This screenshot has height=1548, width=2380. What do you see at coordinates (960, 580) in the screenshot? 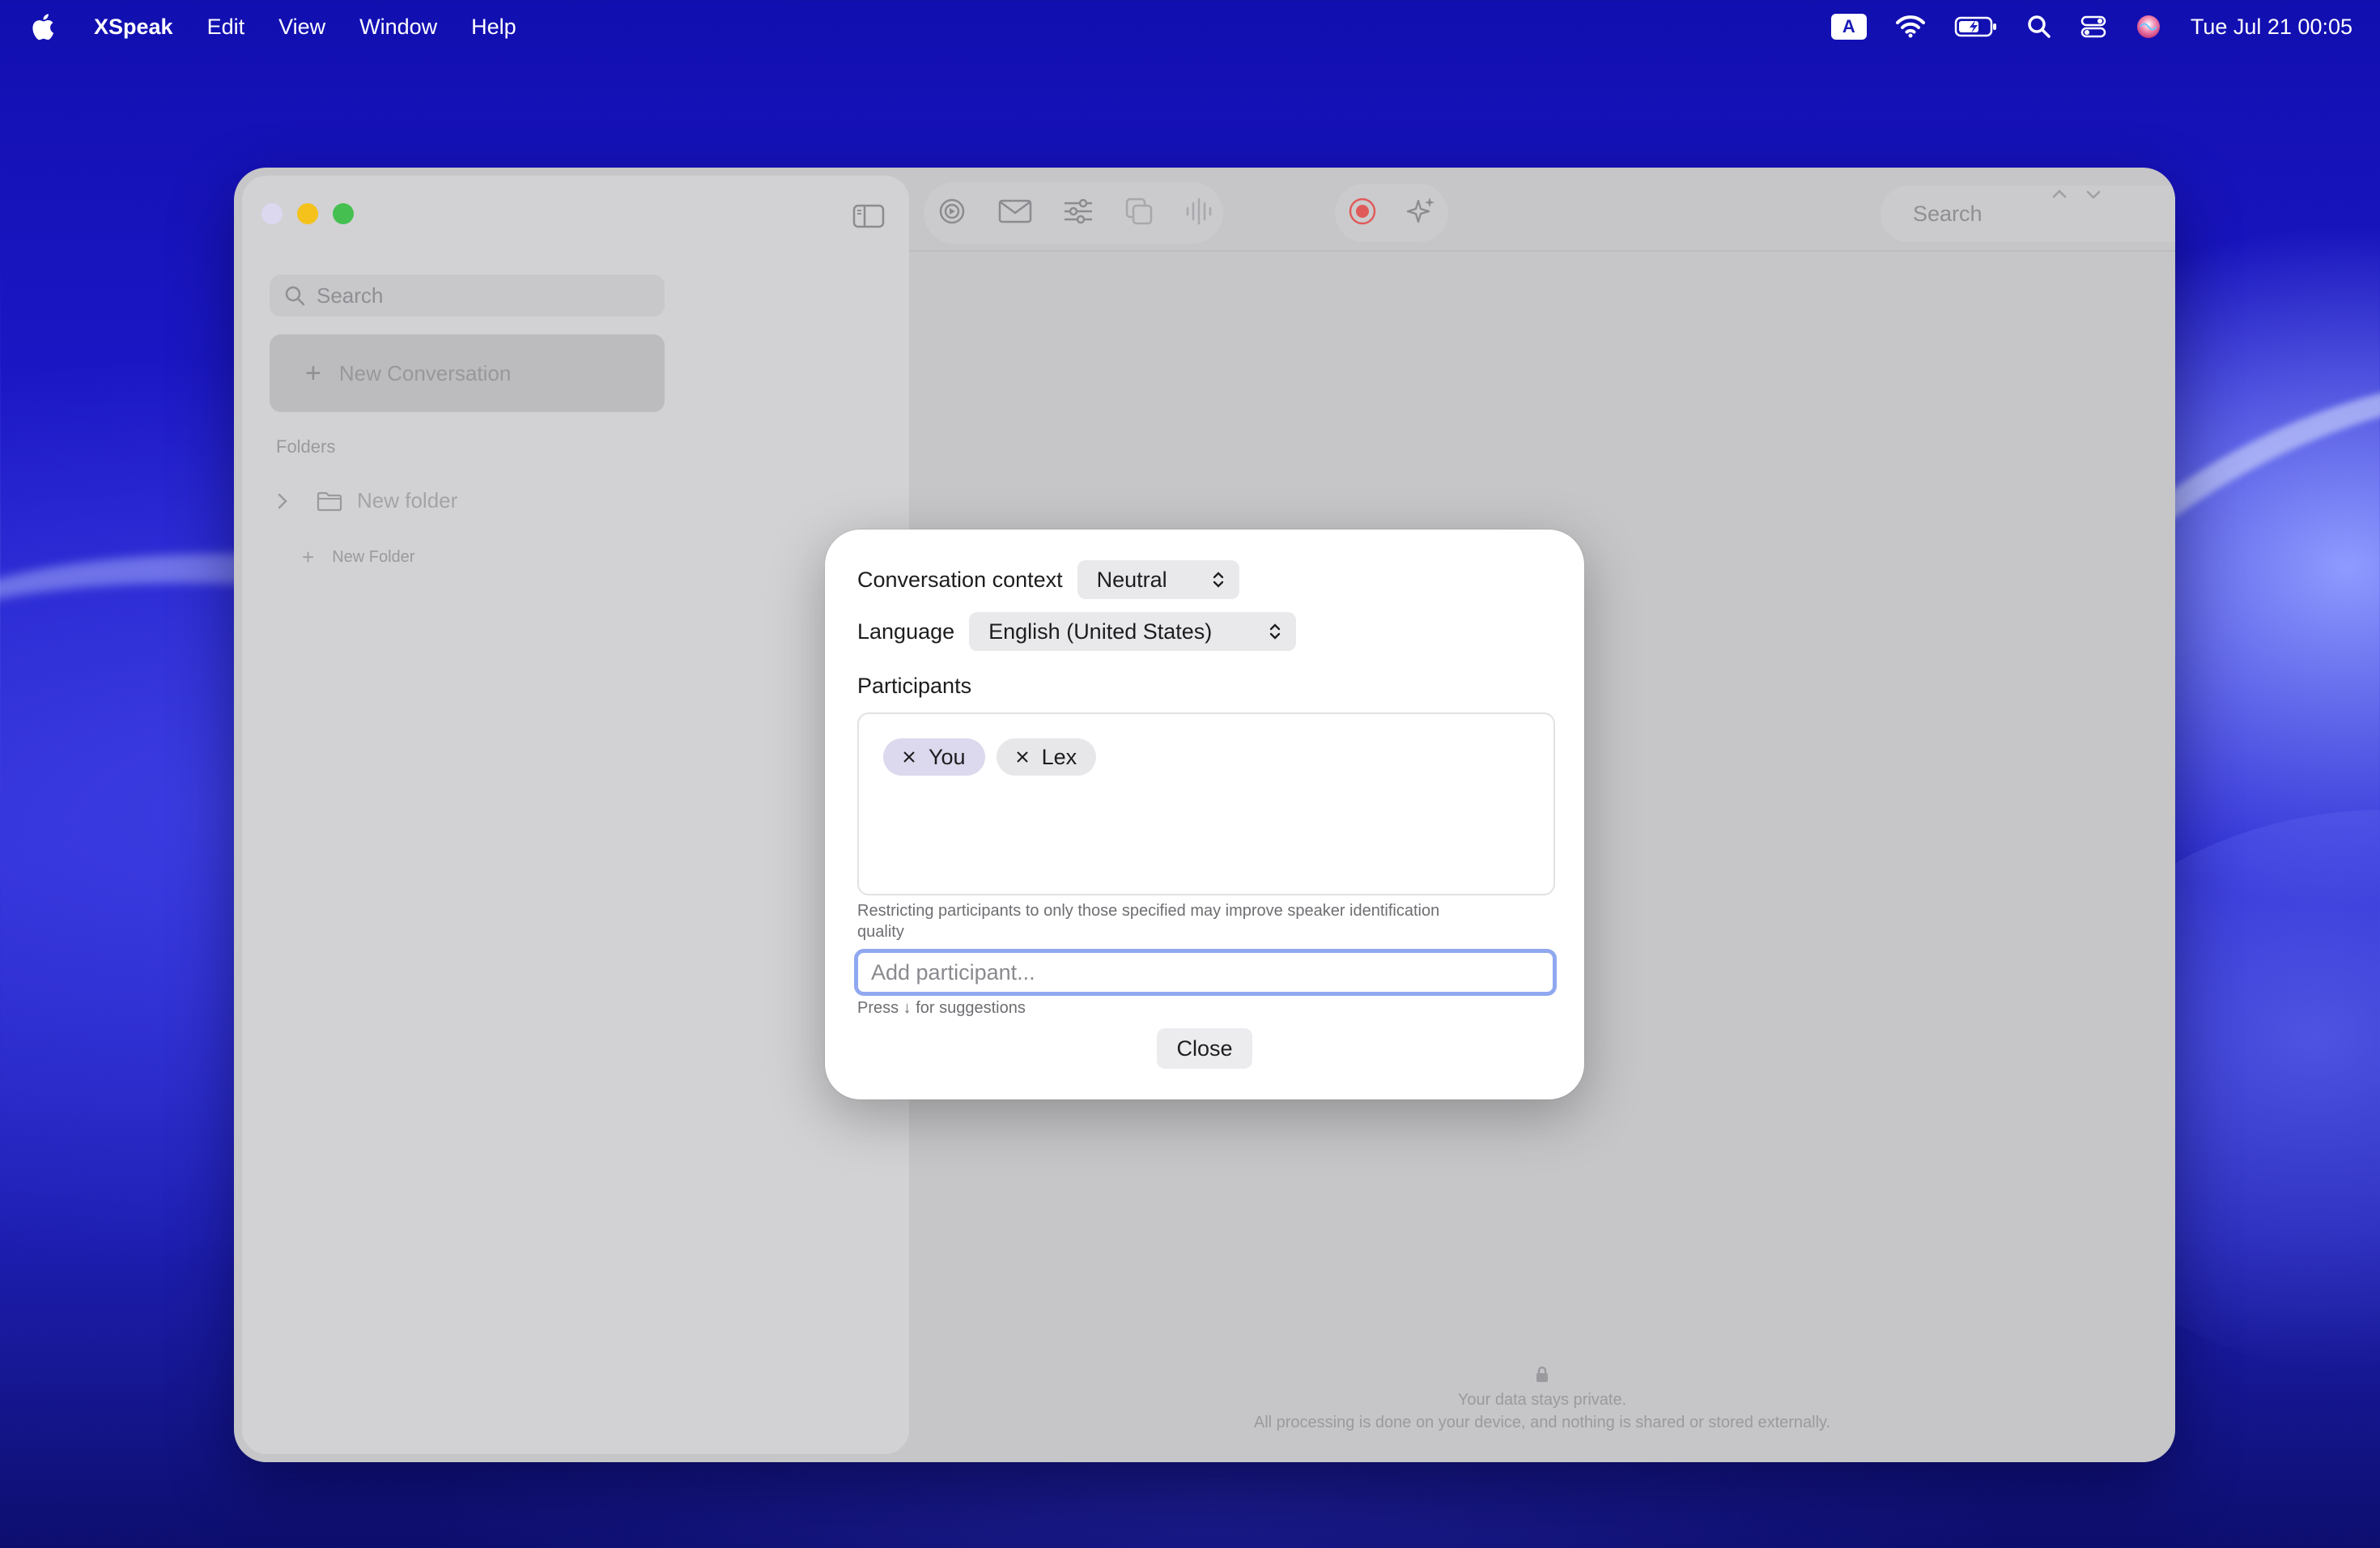
I see `context-label: Conversation context` at bounding box center [960, 580].